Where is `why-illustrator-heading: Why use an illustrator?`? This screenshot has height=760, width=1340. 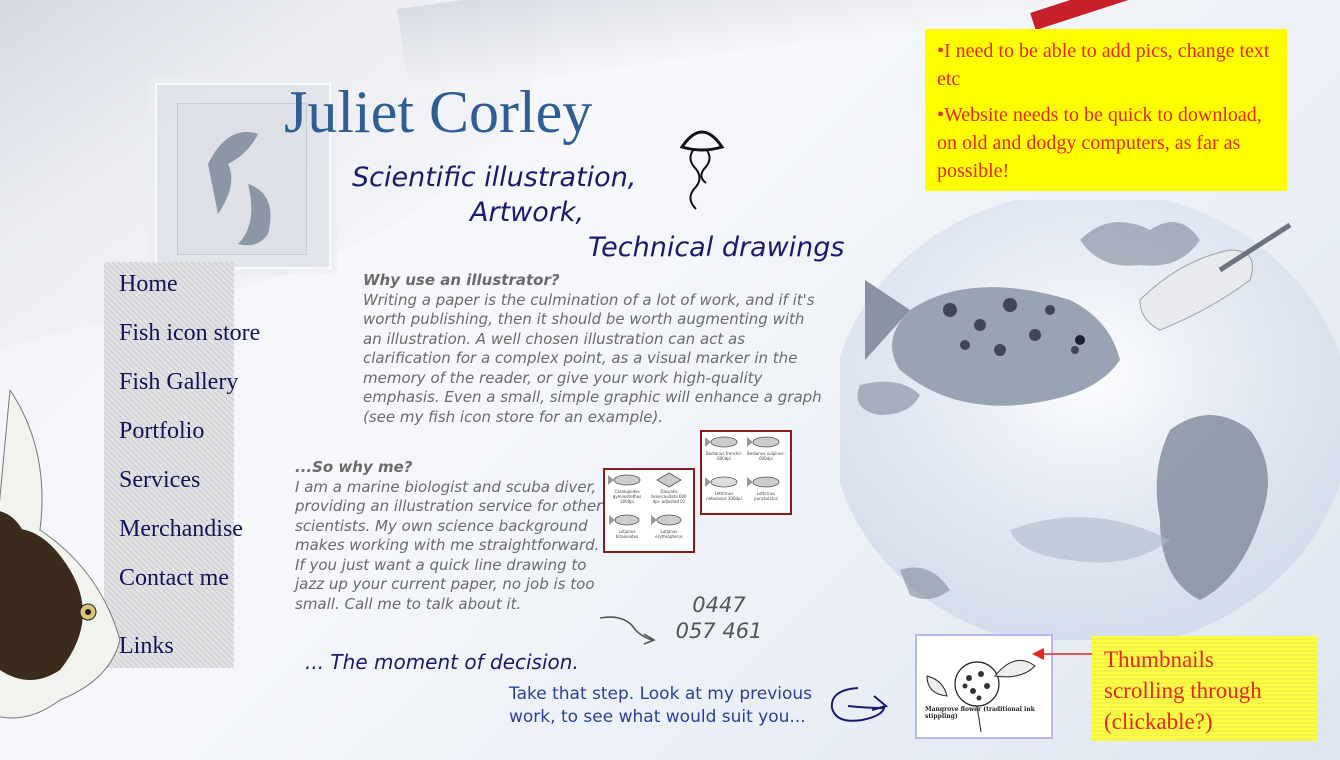
why-illustrator-heading: Why use an illustrator? is located at coordinates (461, 280).